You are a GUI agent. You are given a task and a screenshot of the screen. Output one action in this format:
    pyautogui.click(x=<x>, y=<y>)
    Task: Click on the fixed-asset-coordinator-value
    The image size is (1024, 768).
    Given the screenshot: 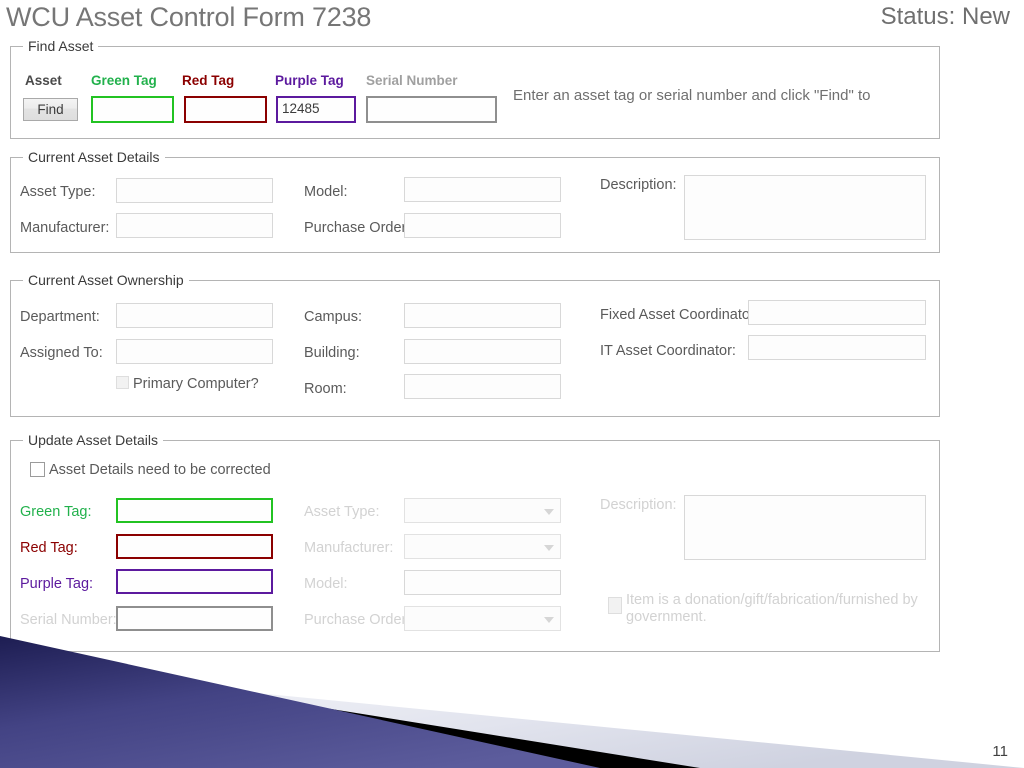 What is the action you would take?
    pyautogui.click(x=837, y=303)
    